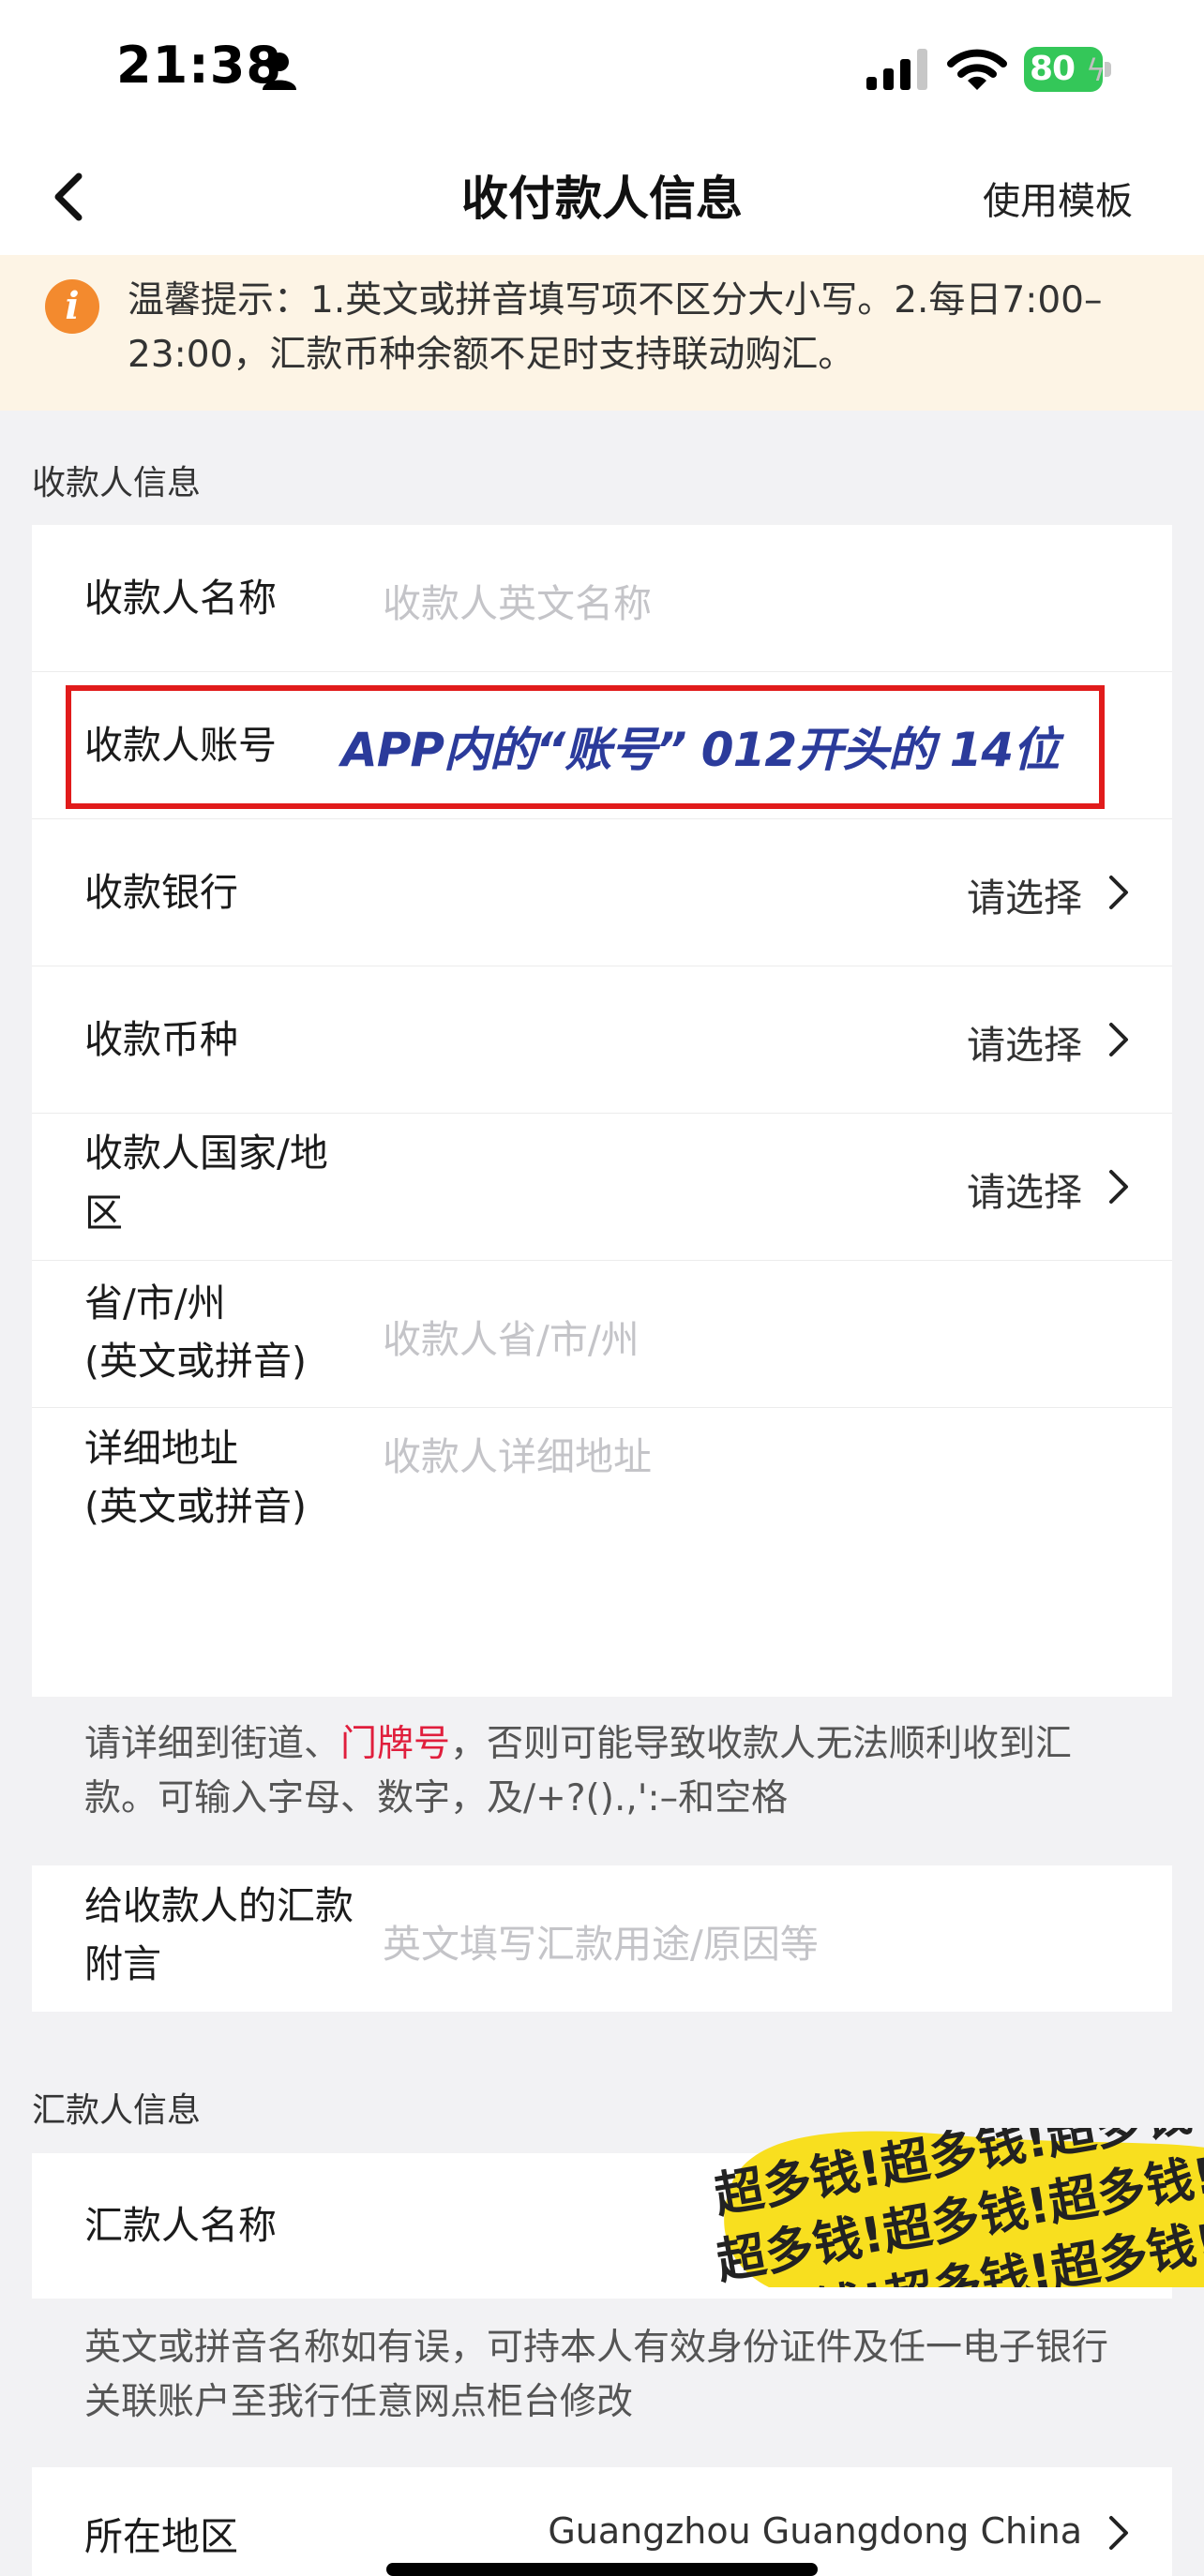  I want to click on wifi-icon, so click(977, 69).